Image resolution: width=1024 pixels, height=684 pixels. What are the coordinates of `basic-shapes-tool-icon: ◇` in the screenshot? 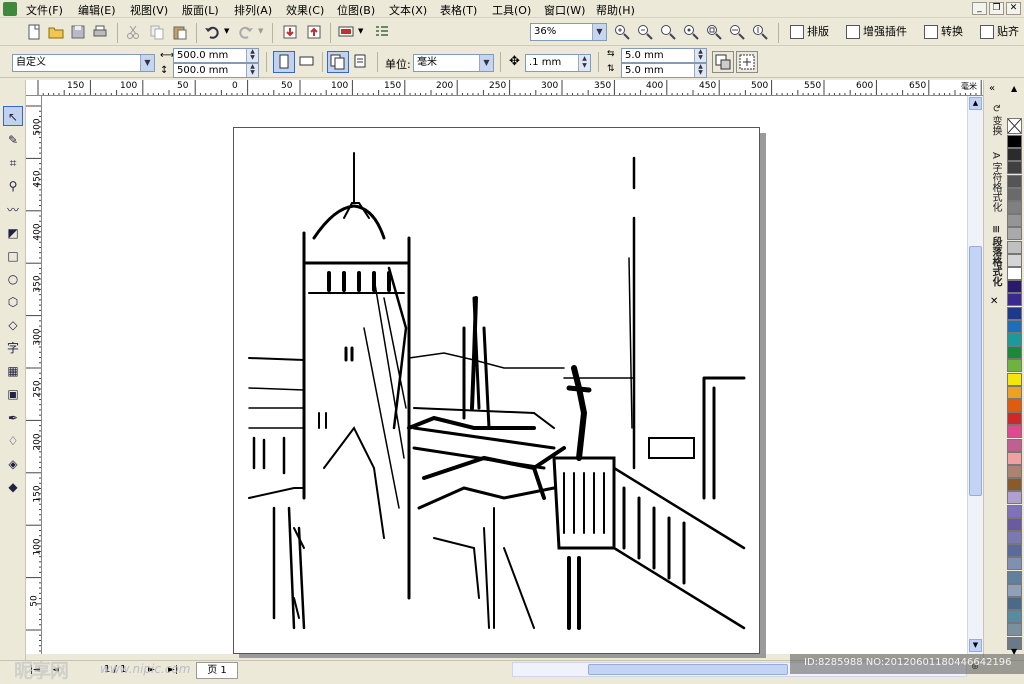 It's located at (13, 325).